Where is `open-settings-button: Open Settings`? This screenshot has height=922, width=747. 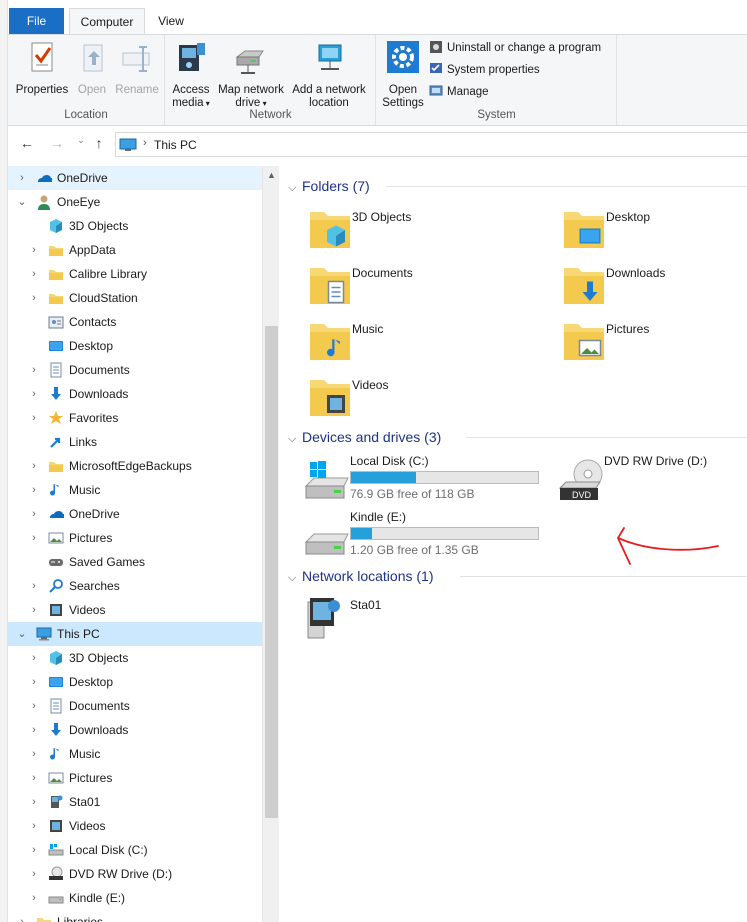
open-settings-button: Open Settings is located at coordinates (403, 74).